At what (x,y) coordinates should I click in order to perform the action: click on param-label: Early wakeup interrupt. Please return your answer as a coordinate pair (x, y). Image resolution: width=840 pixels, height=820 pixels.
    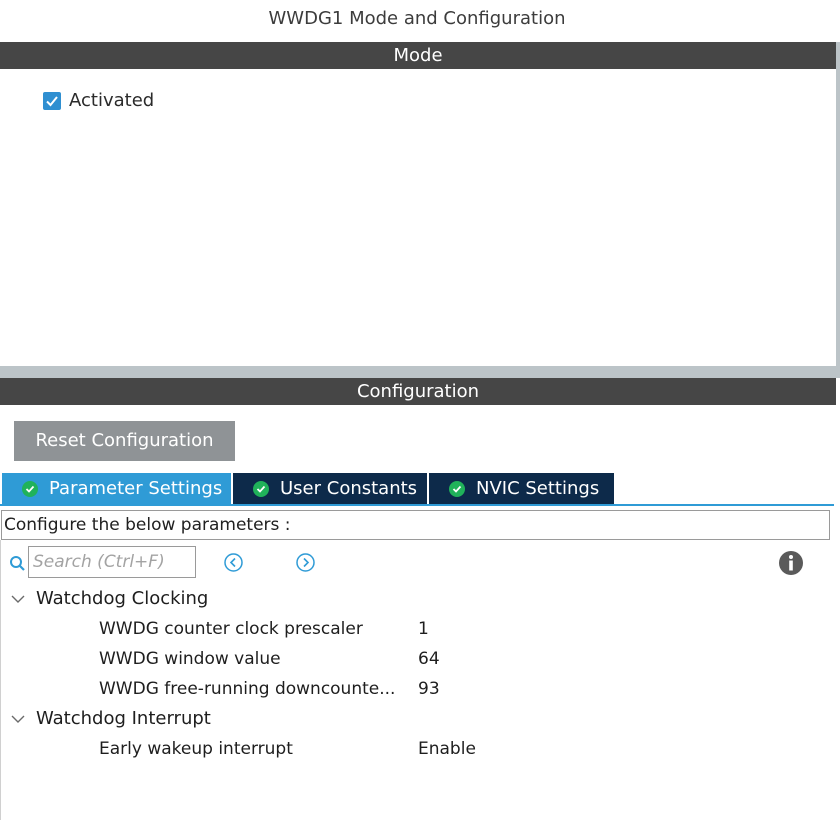
    Looking at the image, I should click on (196, 749).